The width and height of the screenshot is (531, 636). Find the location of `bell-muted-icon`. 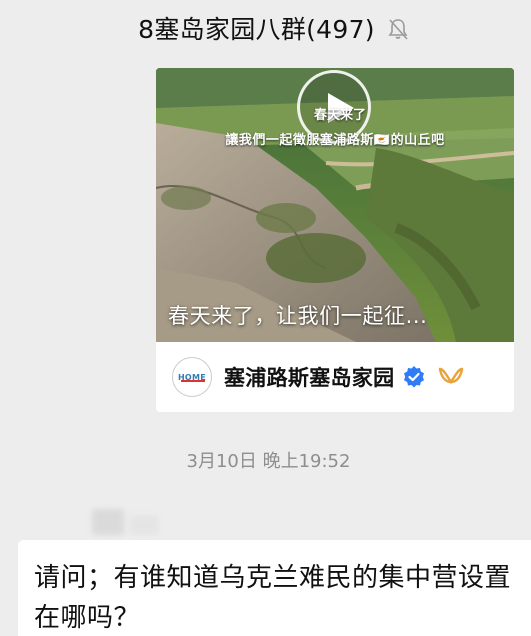

bell-muted-icon is located at coordinates (398, 29).